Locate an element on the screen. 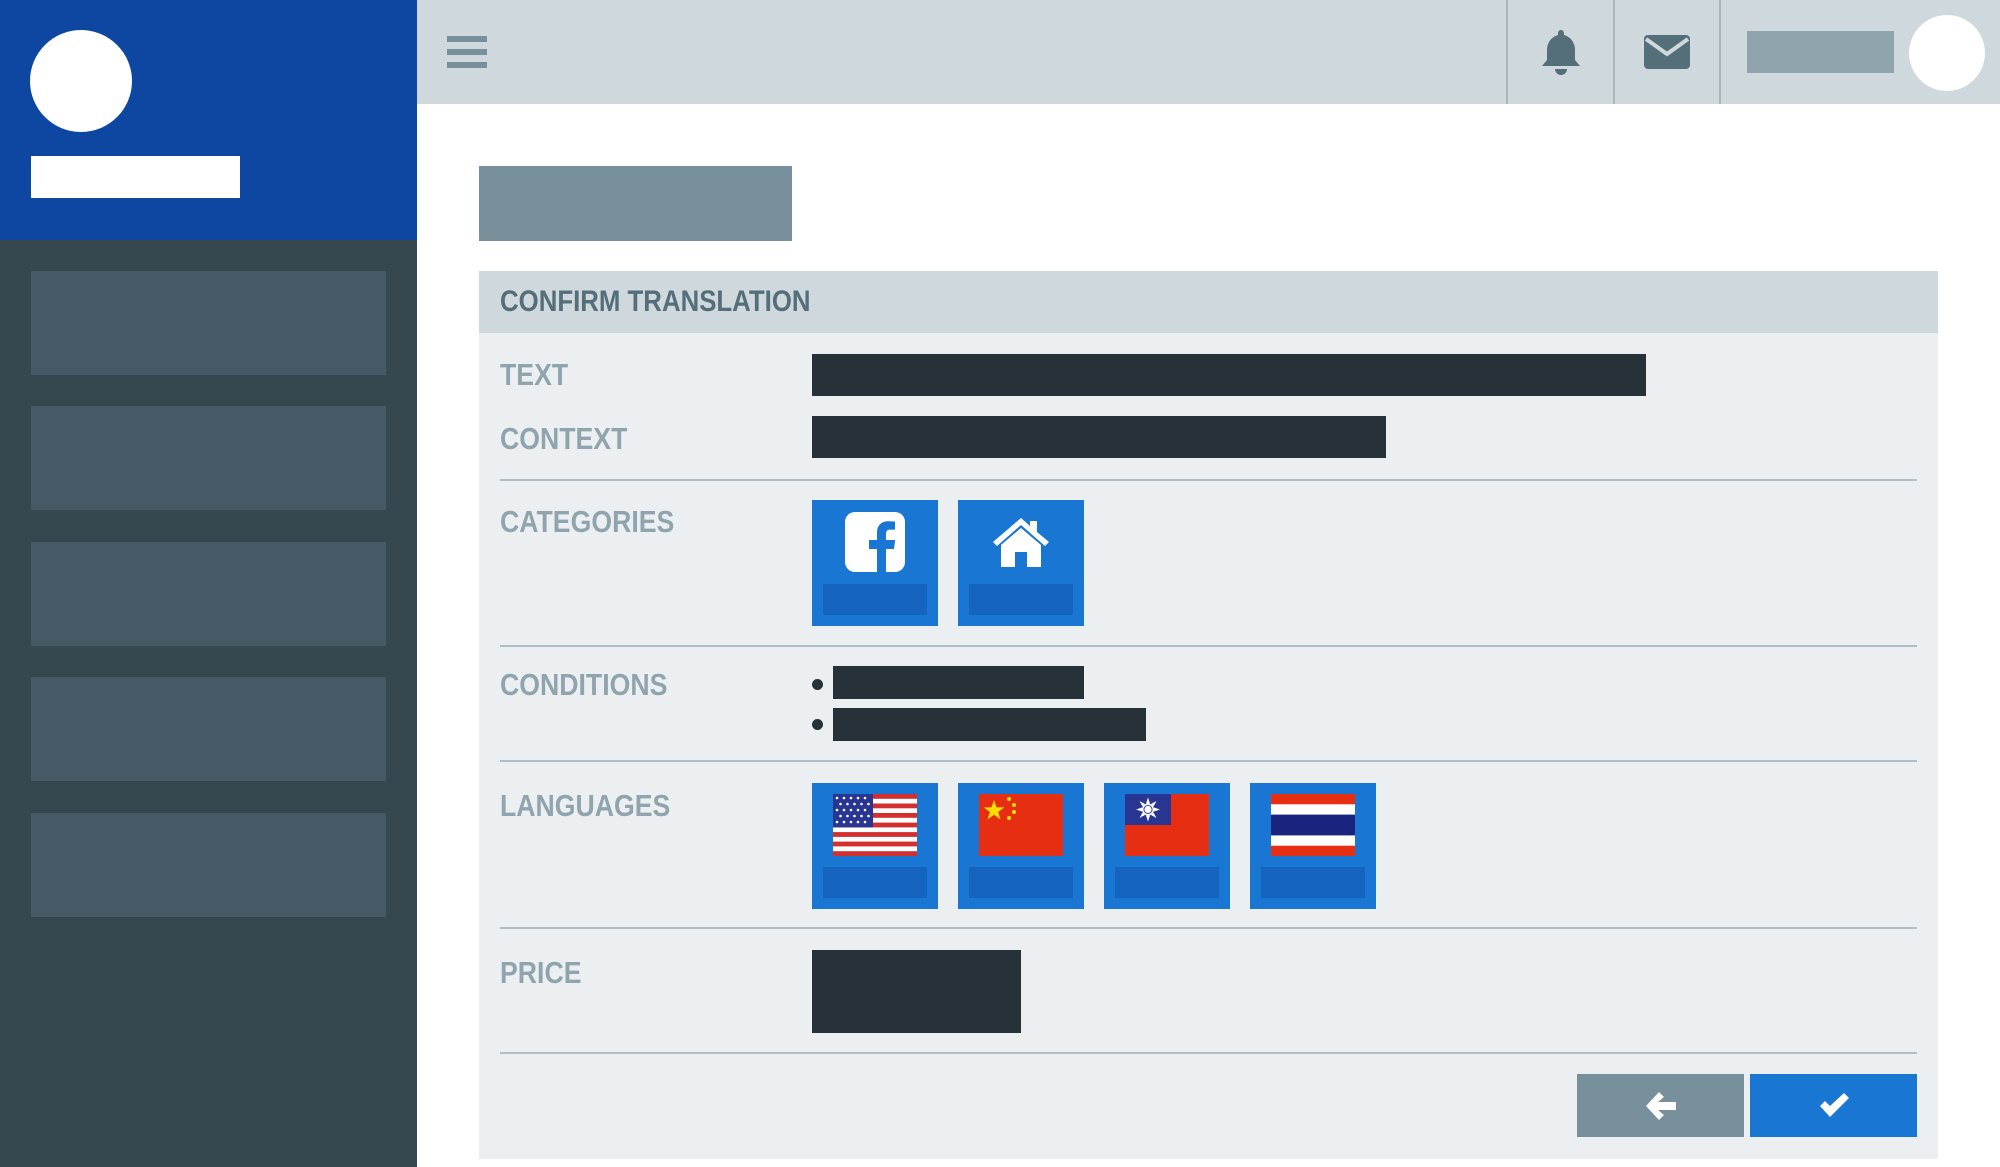 This screenshot has height=1167, width=2000. profile-avatar is located at coordinates (81, 81).